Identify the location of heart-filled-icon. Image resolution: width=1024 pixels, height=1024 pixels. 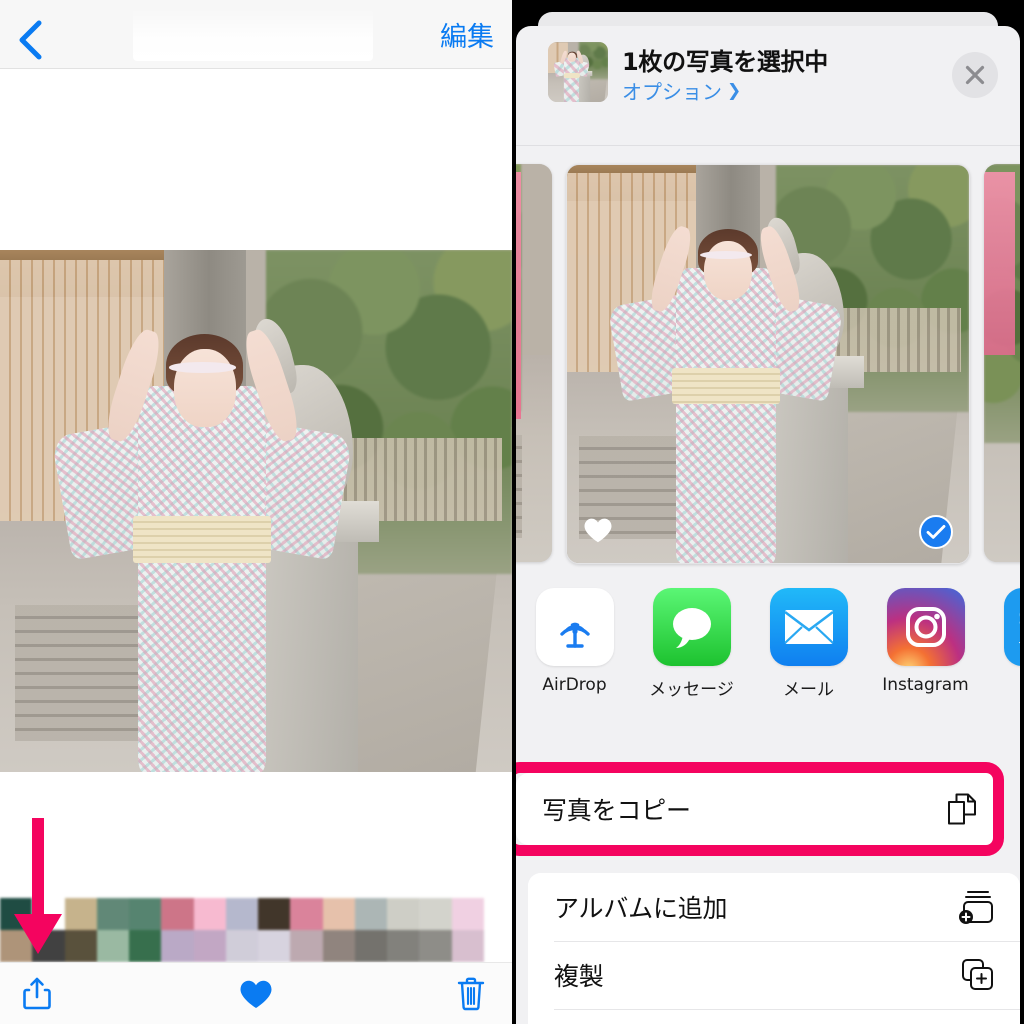
(598, 533).